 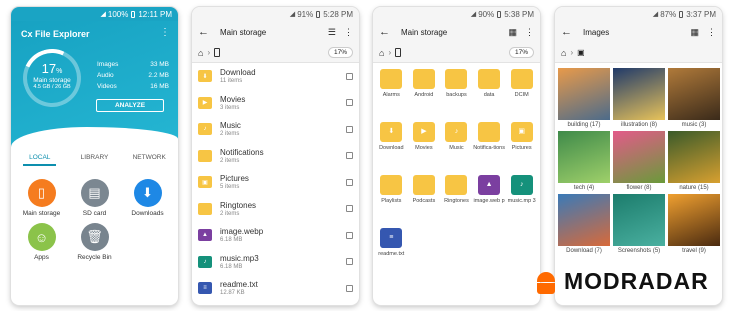 I want to click on list-item: ▶ Movies 3 items, so click(x=275, y=103).